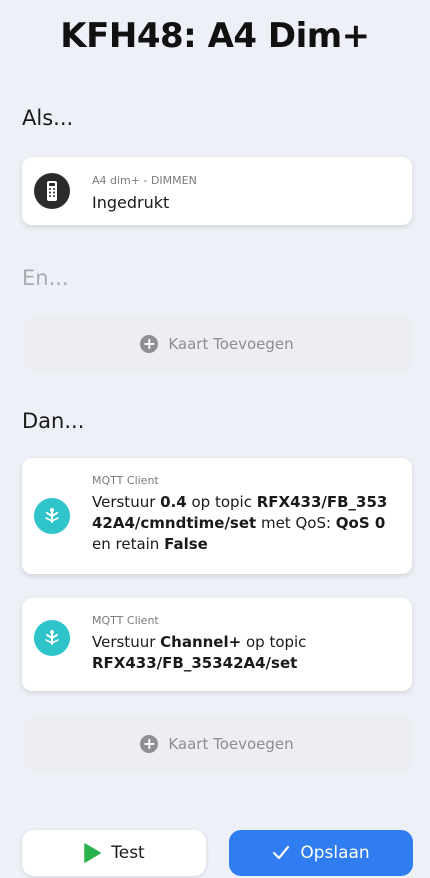  I want to click on retain-value: False, so click(186, 544).